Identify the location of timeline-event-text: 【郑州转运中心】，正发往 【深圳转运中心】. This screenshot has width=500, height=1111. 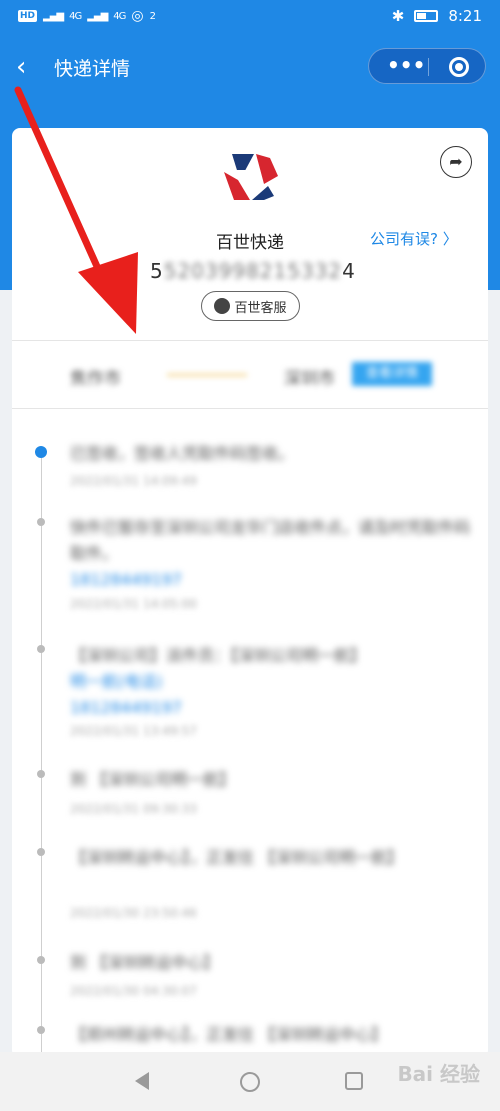
(229, 1034).